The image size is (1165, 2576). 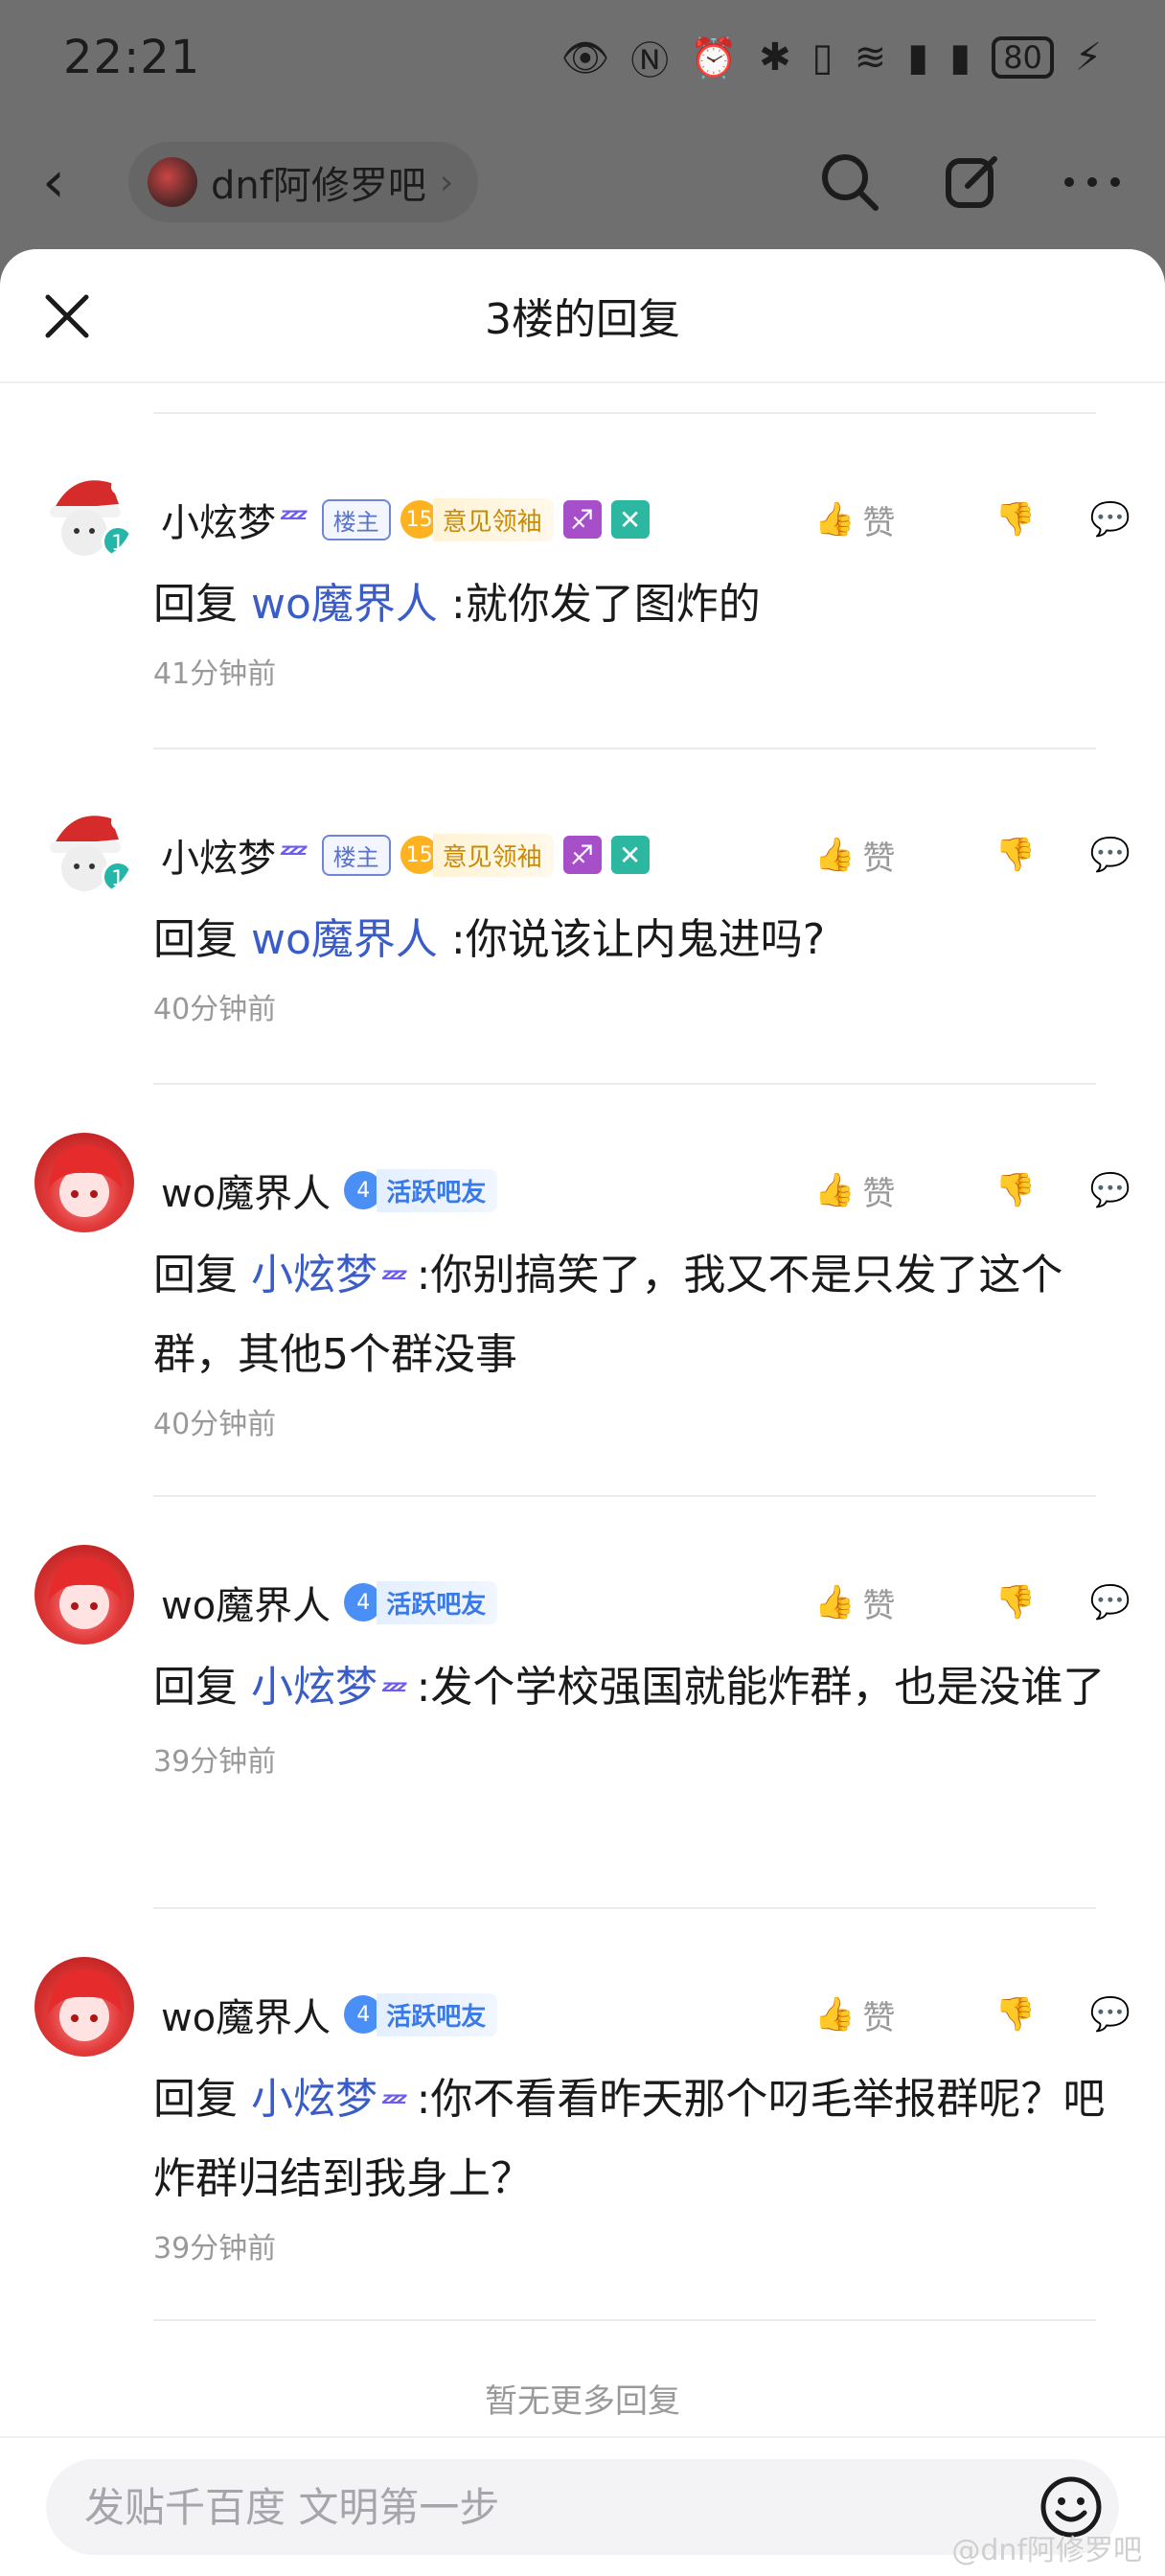 What do you see at coordinates (849, 182) in the screenshot?
I see `search-icon` at bounding box center [849, 182].